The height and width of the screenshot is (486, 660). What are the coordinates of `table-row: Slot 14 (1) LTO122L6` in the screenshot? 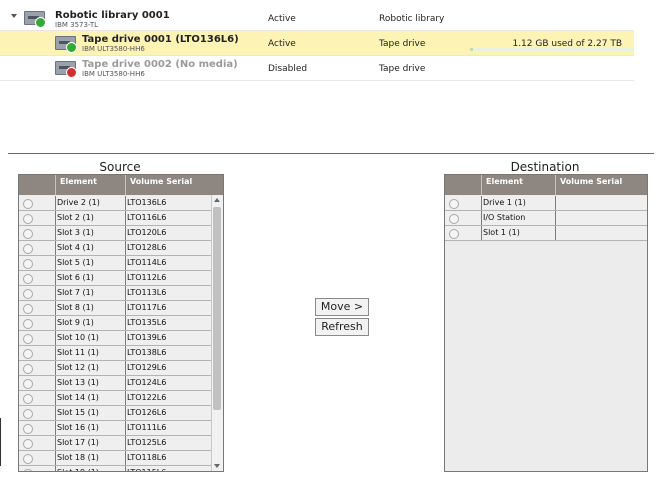 It's located at (115, 398).